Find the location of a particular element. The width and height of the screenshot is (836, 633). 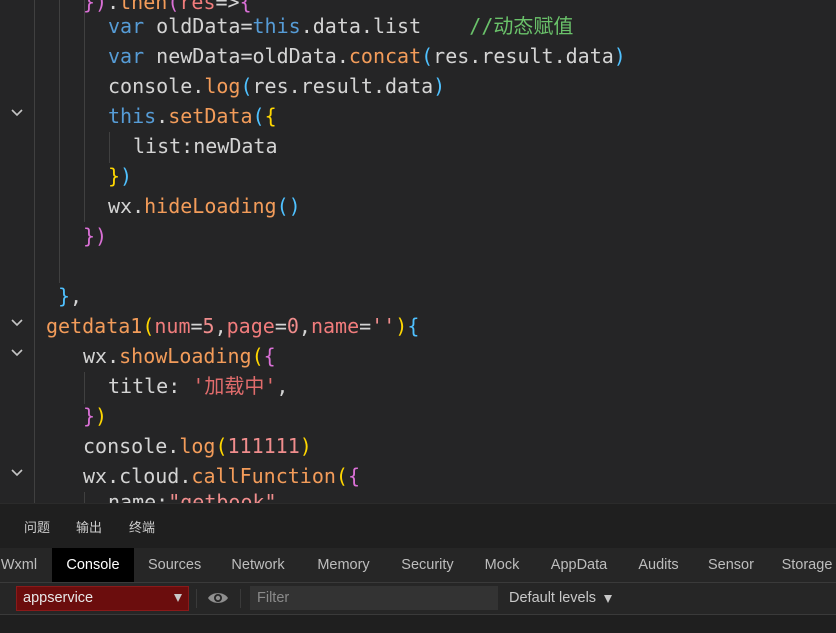

tab-sensor: Sensor is located at coordinates (730, 565).